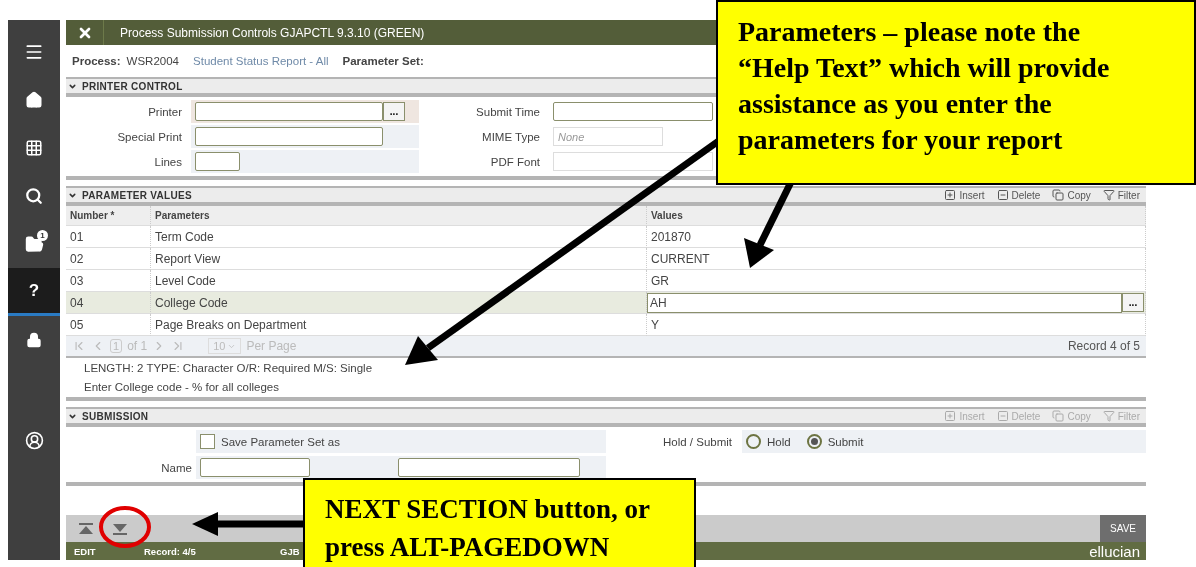  I want to click on folder-nav-item: 1, so click(34, 244).